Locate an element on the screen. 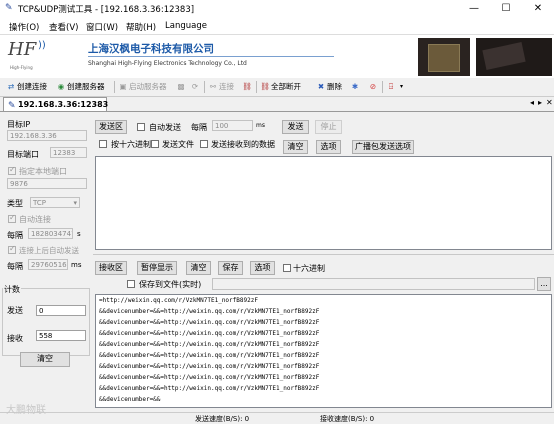 This screenshot has height=424, width=554. exit-icon: ⍈ is located at coordinates (391, 86).